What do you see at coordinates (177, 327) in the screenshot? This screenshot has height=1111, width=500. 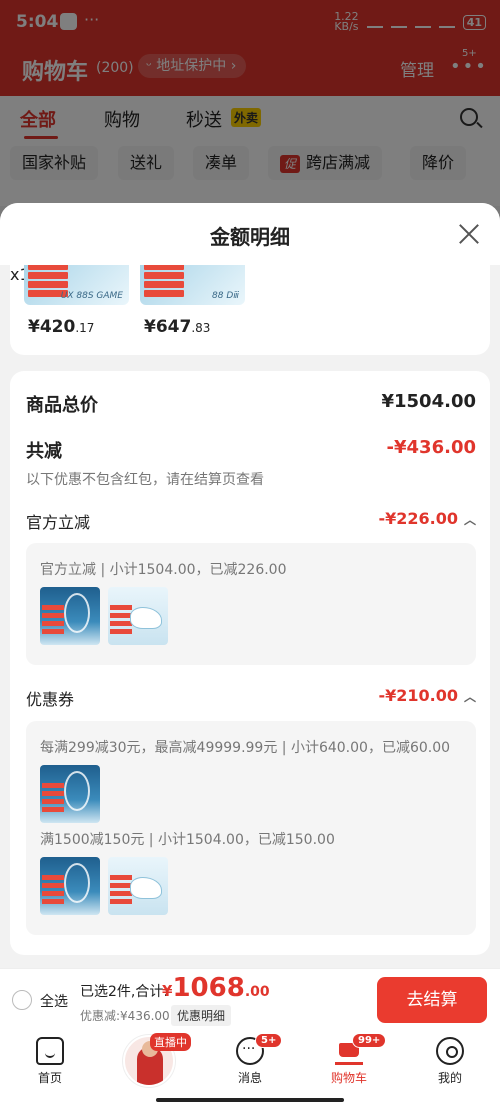 I see `product-price: ¥647.83` at bounding box center [177, 327].